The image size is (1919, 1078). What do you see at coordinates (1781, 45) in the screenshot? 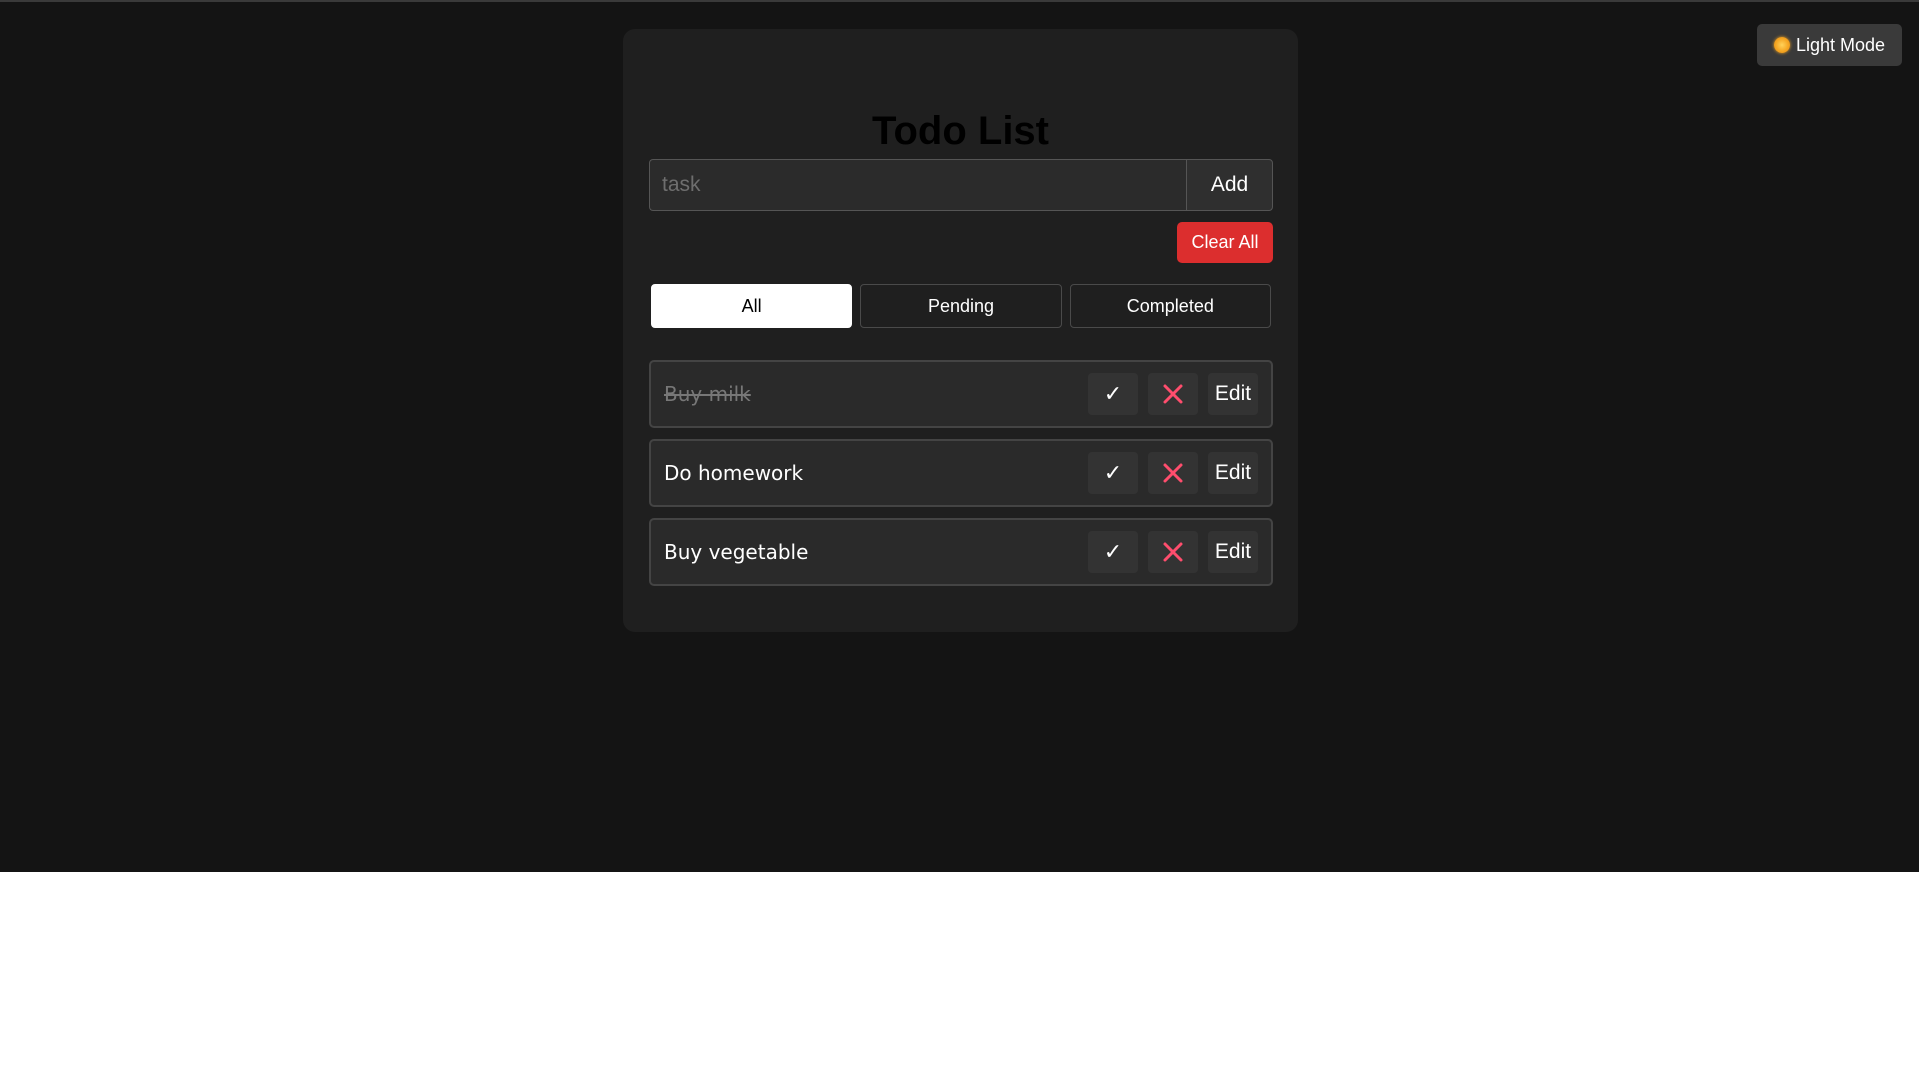
I see `sun-icon` at bounding box center [1781, 45].